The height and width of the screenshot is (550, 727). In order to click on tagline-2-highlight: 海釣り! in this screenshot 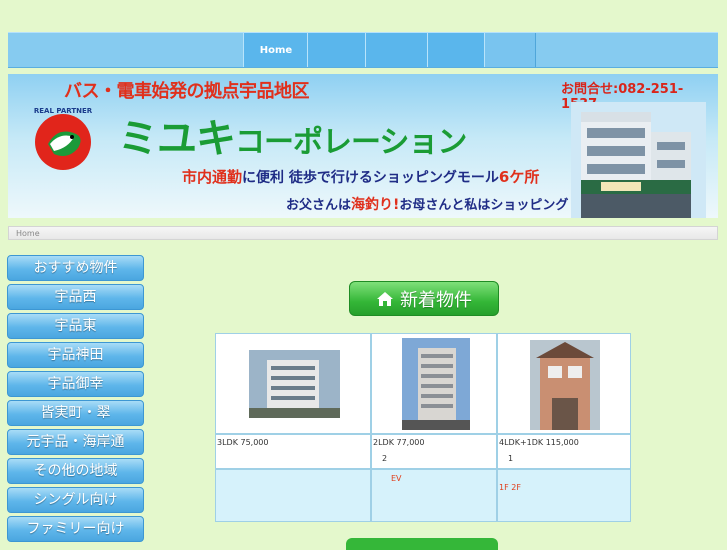, I will do `click(375, 205)`.